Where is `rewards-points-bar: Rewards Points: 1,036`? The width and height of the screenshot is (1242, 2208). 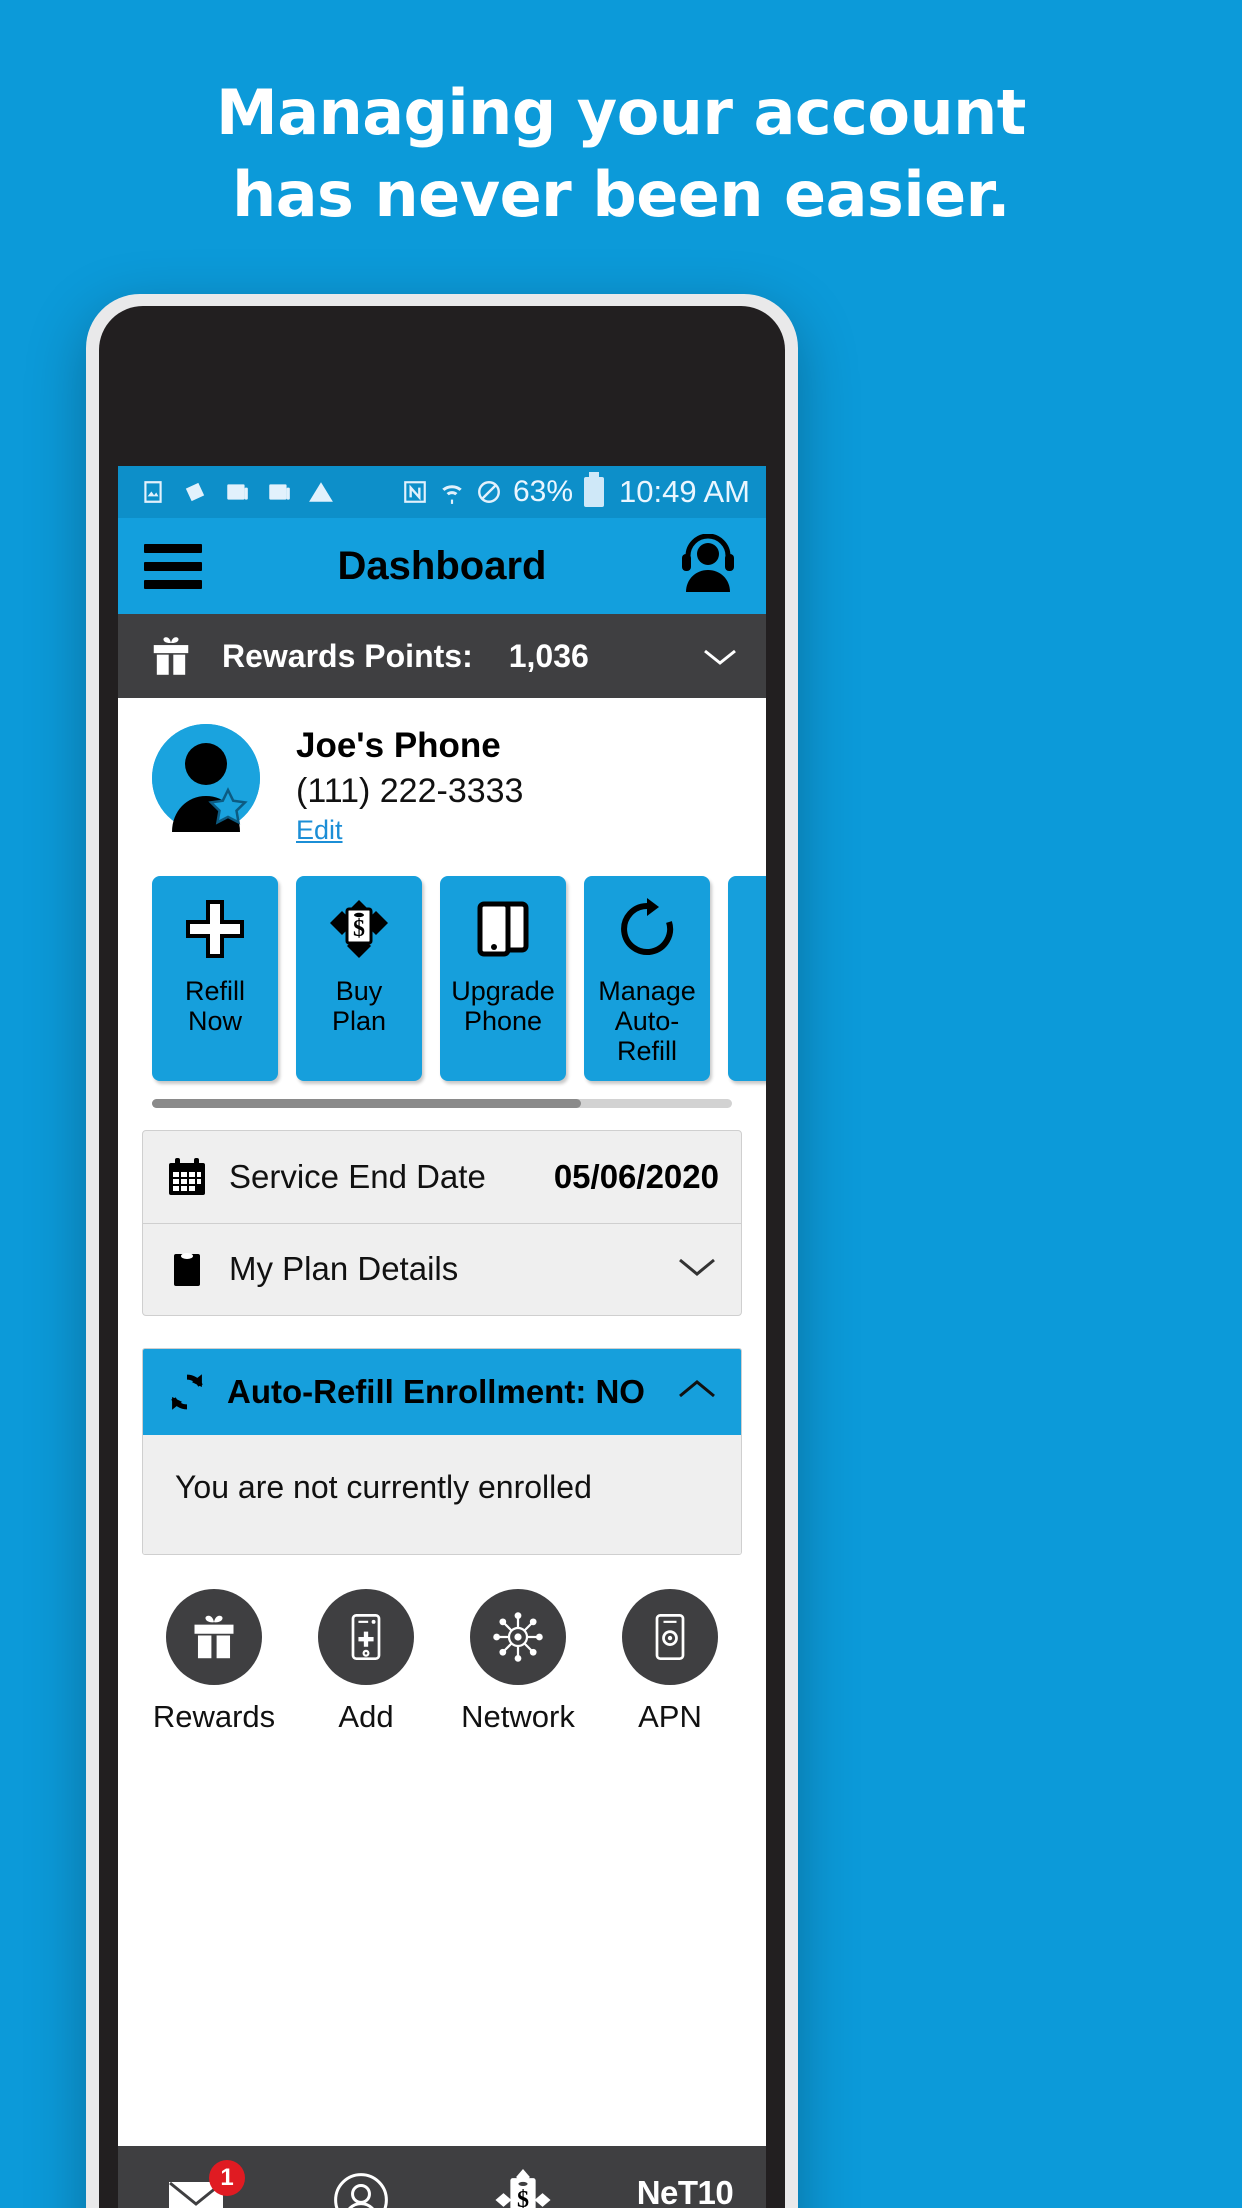 rewards-points-bar: Rewards Points: 1,036 is located at coordinates (442, 656).